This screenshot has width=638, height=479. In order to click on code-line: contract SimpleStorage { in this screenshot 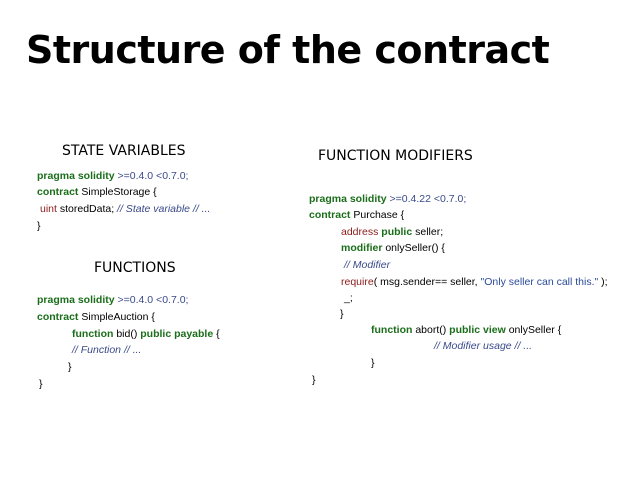, I will do `click(97, 192)`.